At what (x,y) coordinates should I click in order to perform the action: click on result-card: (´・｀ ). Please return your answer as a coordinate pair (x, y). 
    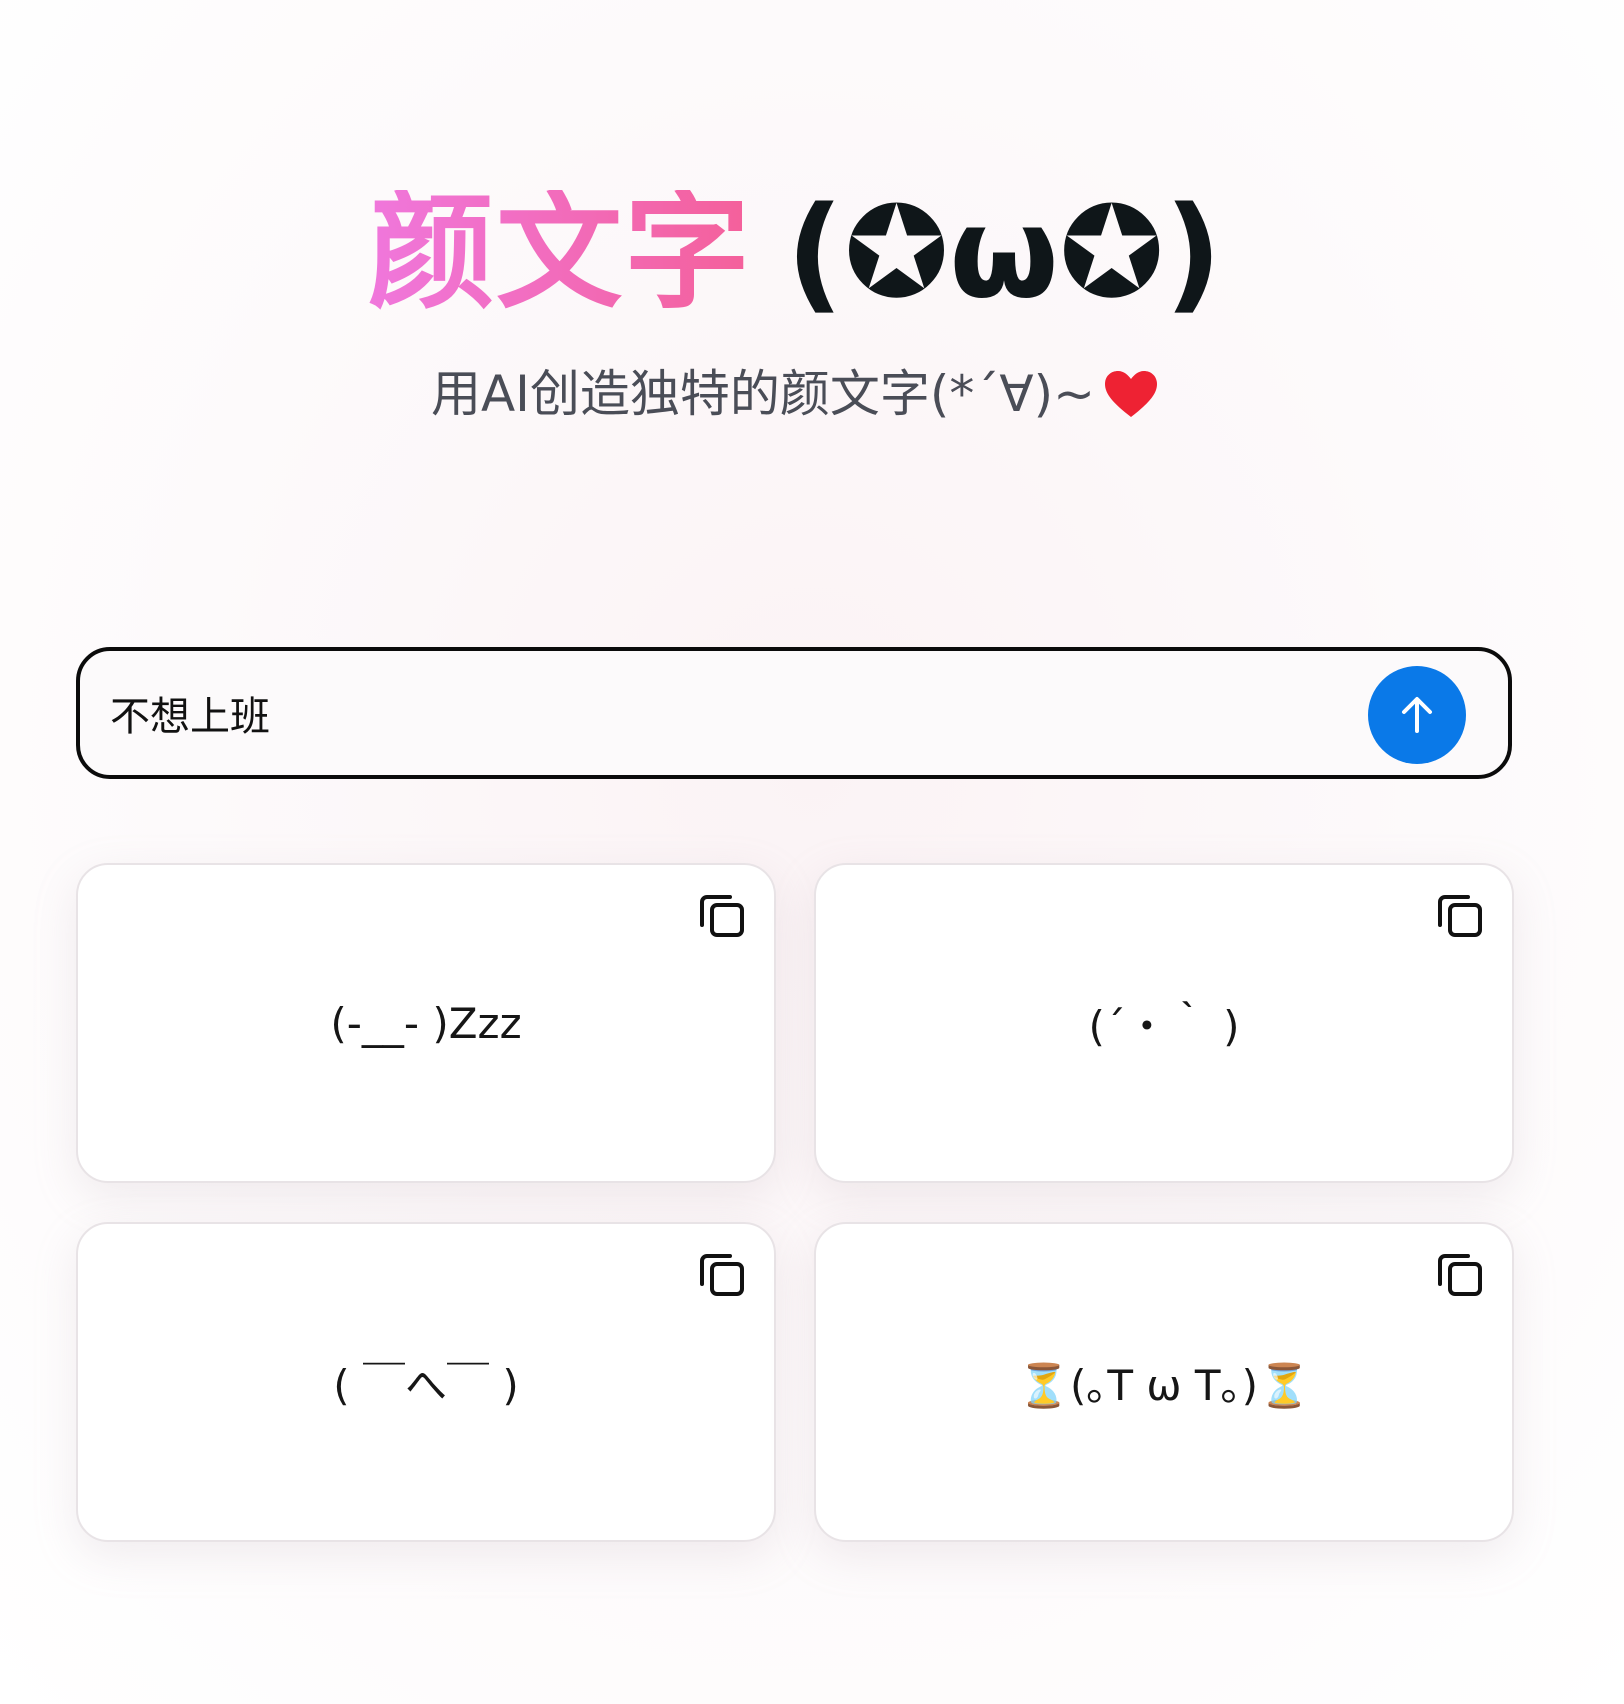
    Looking at the image, I should click on (1164, 1023).